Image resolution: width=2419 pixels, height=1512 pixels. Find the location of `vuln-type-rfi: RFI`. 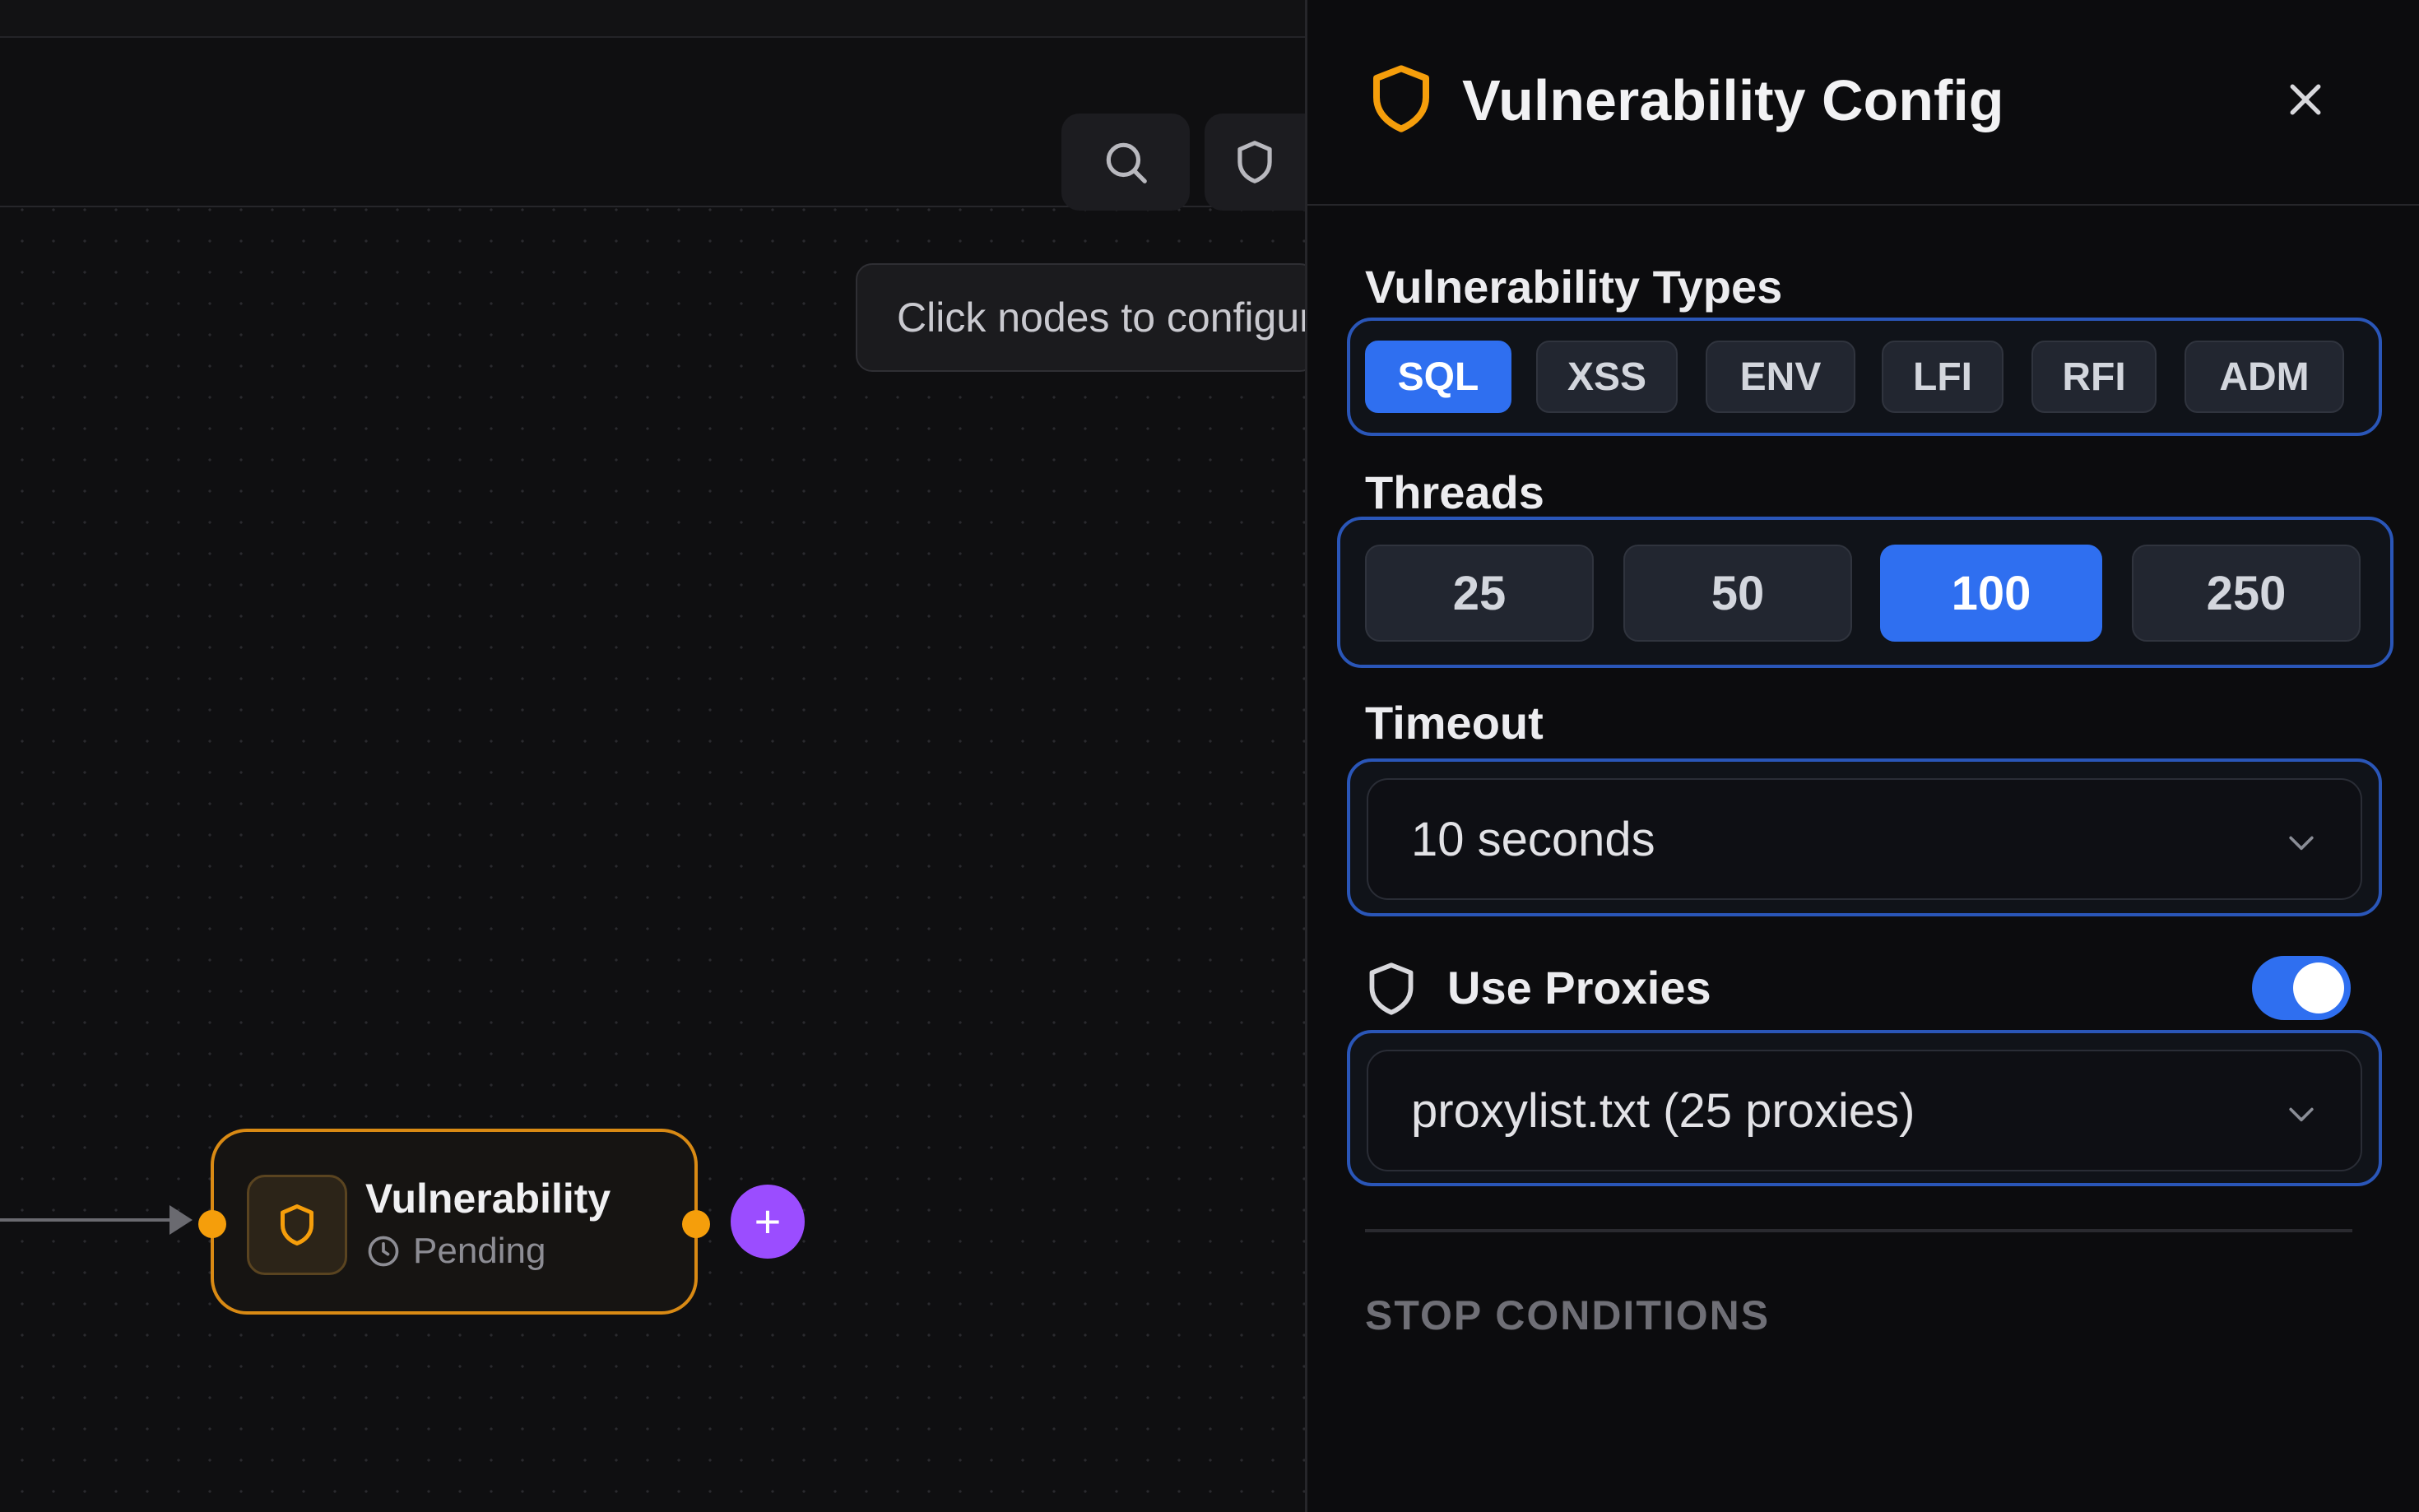

vuln-type-rfi: RFI is located at coordinates (2094, 377).